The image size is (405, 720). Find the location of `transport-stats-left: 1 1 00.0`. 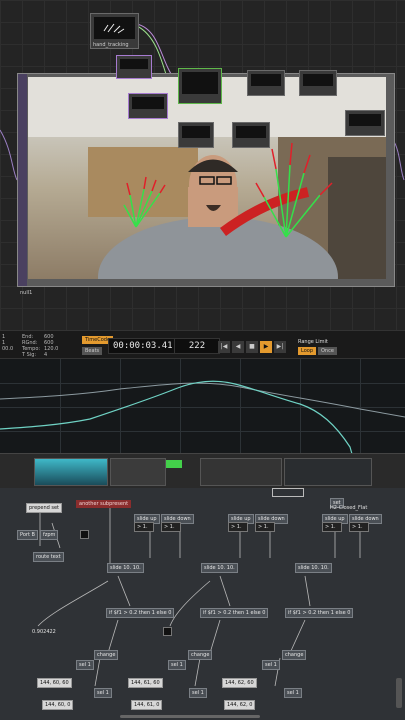

transport-stats-left: 1 1 00.0 is located at coordinates (8, 343).